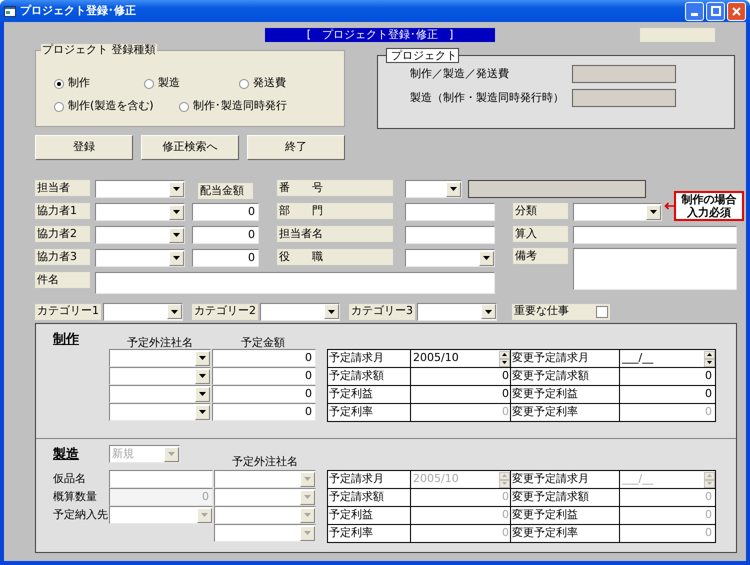 This screenshot has width=750, height=565. Describe the element at coordinates (461, 359) in the screenshot. I see `value-field: 2005/10` at that location.